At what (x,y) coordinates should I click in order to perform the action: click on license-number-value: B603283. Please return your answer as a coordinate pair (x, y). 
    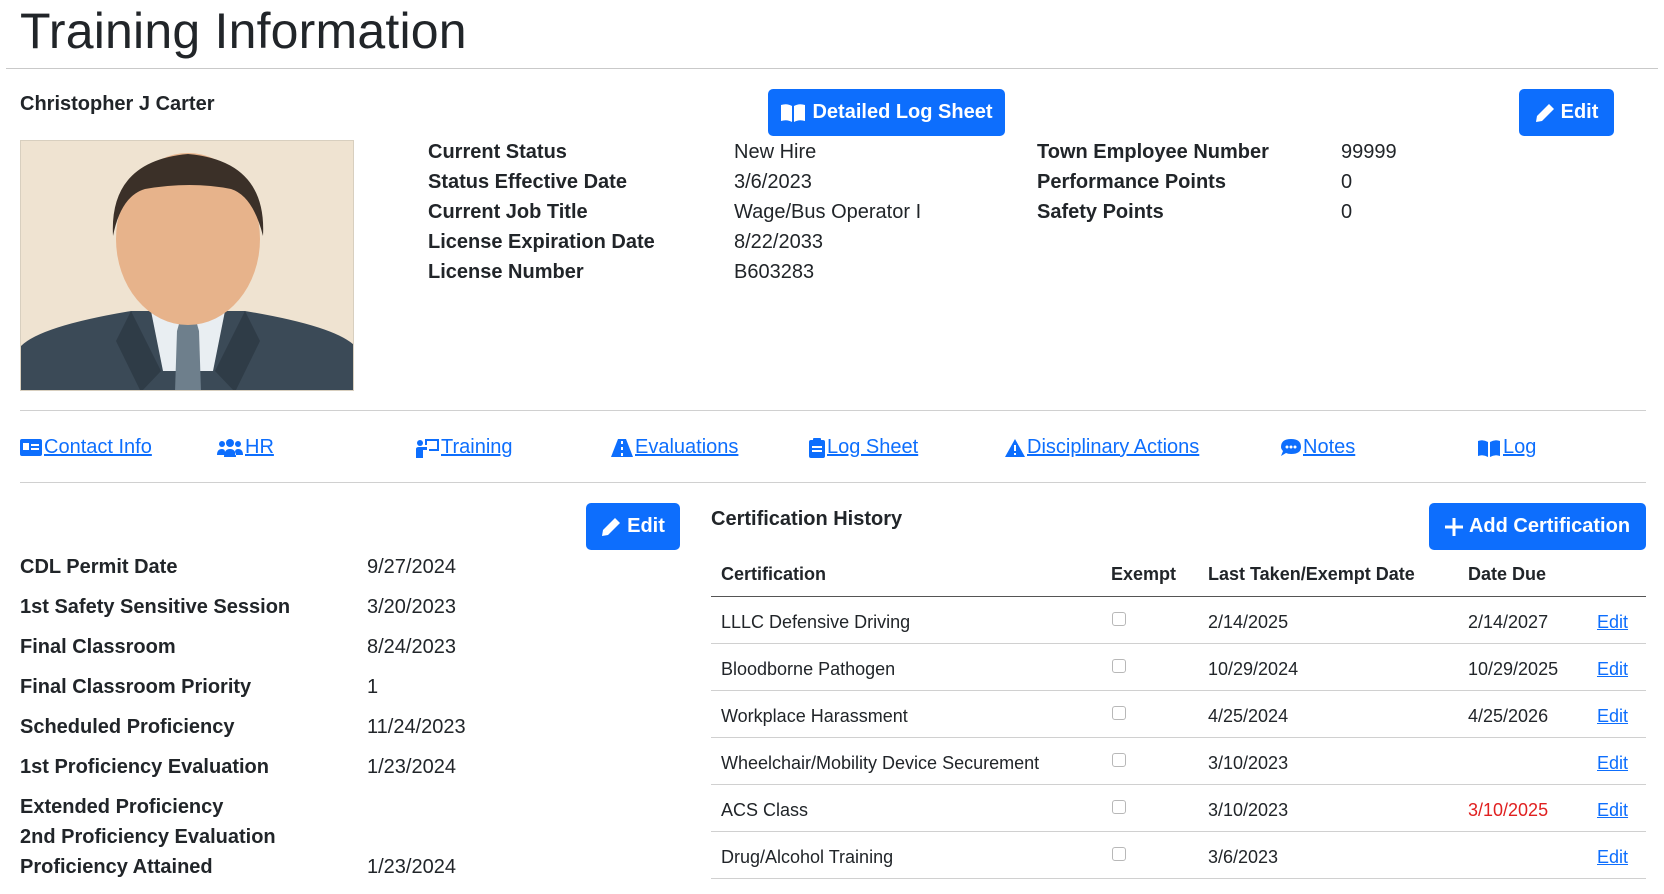
    Looking at the image, I should click on (774, 272).